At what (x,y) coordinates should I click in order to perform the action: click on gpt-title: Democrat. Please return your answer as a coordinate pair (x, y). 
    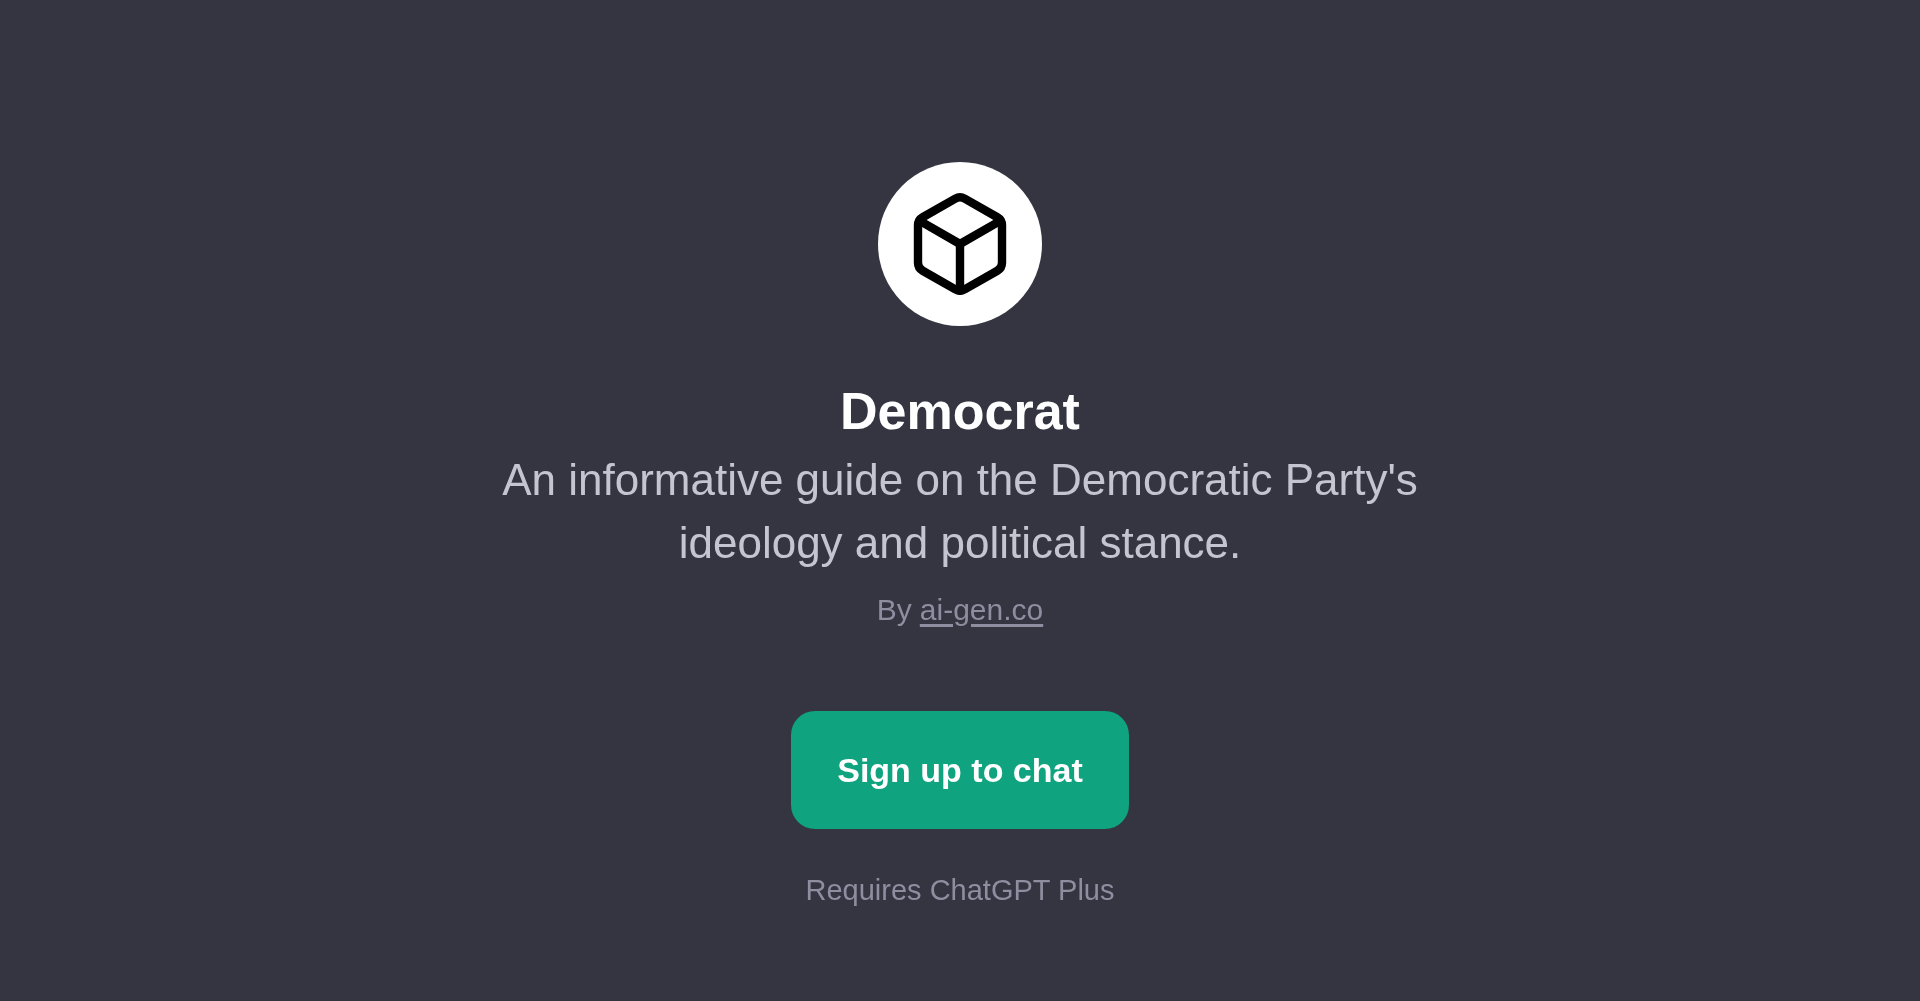
    Looking at the image, I should click on (960, 411).